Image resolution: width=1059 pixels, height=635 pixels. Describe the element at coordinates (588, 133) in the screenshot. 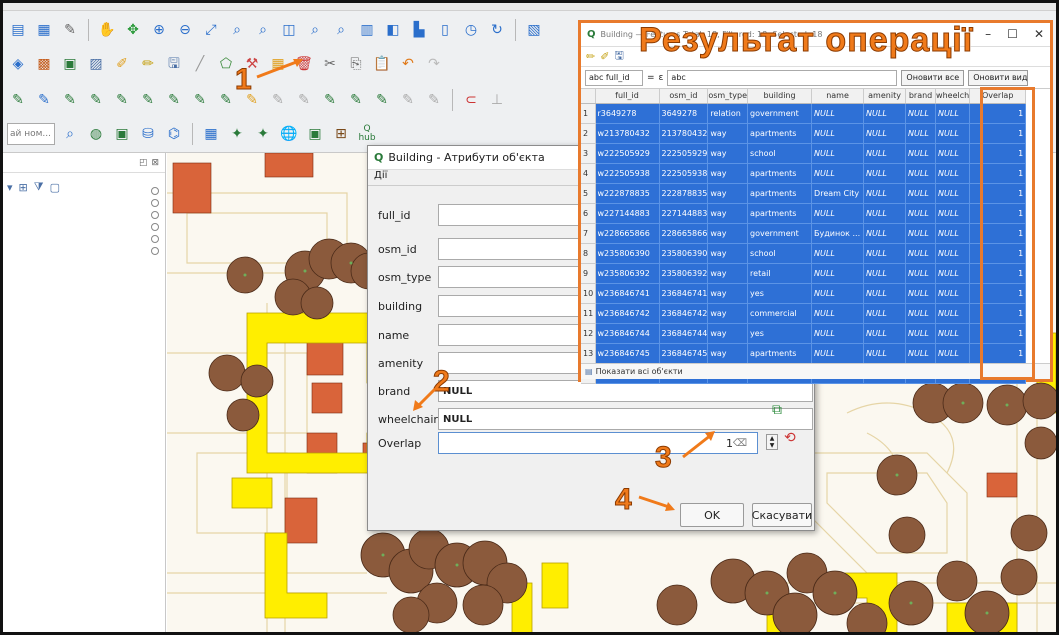

I see `row-number: 2` at that location.